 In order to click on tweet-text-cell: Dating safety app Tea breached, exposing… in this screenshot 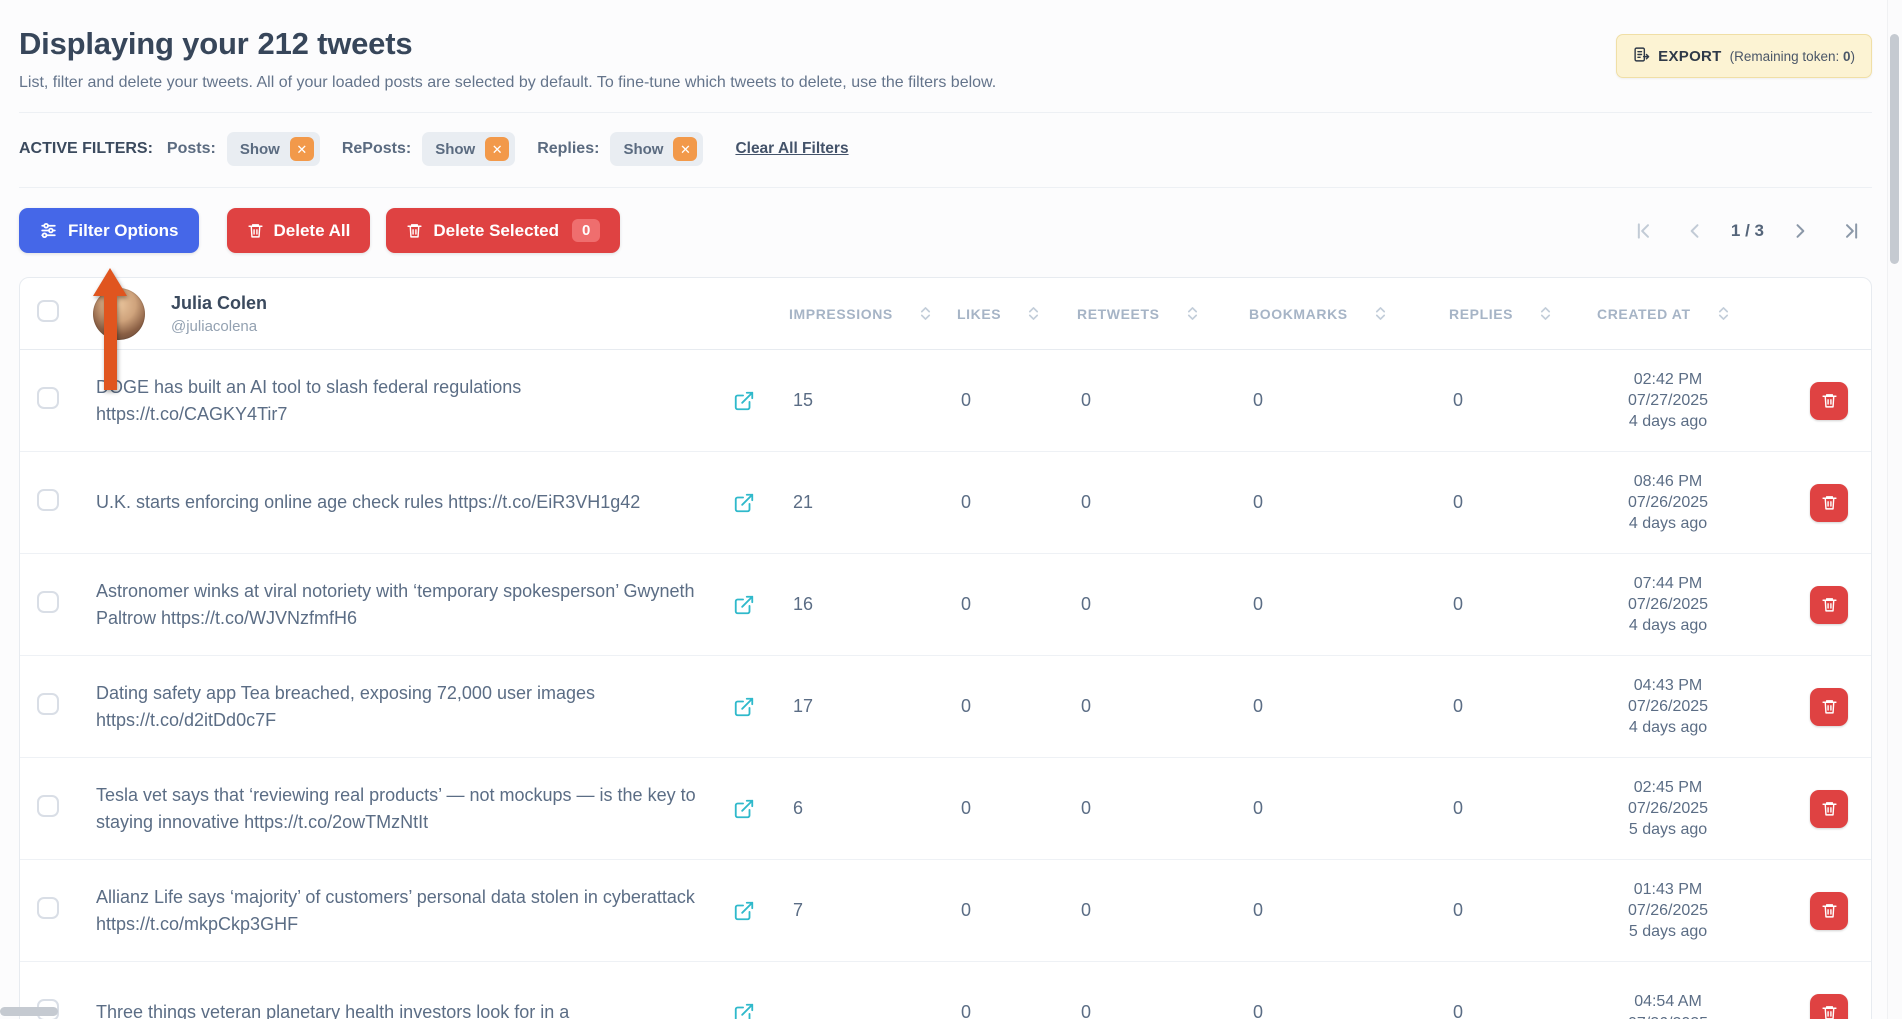, I will do `click(408, 706)`.